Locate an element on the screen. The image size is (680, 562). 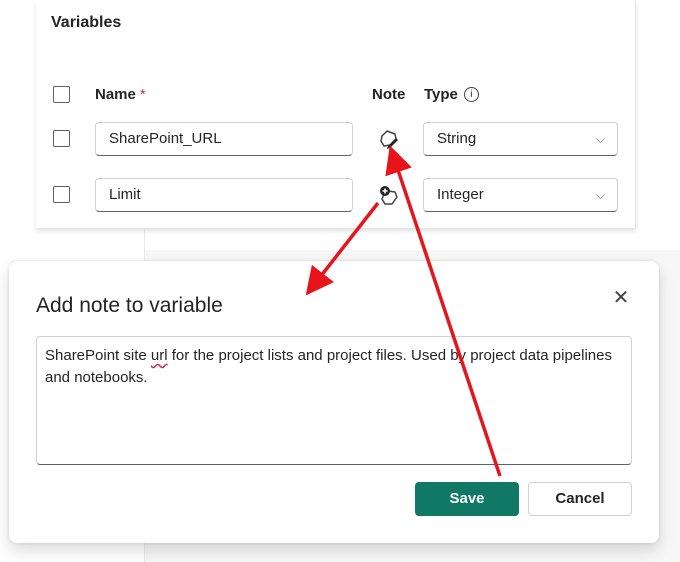
note-edit-icon is located at coordinates (389, 139).